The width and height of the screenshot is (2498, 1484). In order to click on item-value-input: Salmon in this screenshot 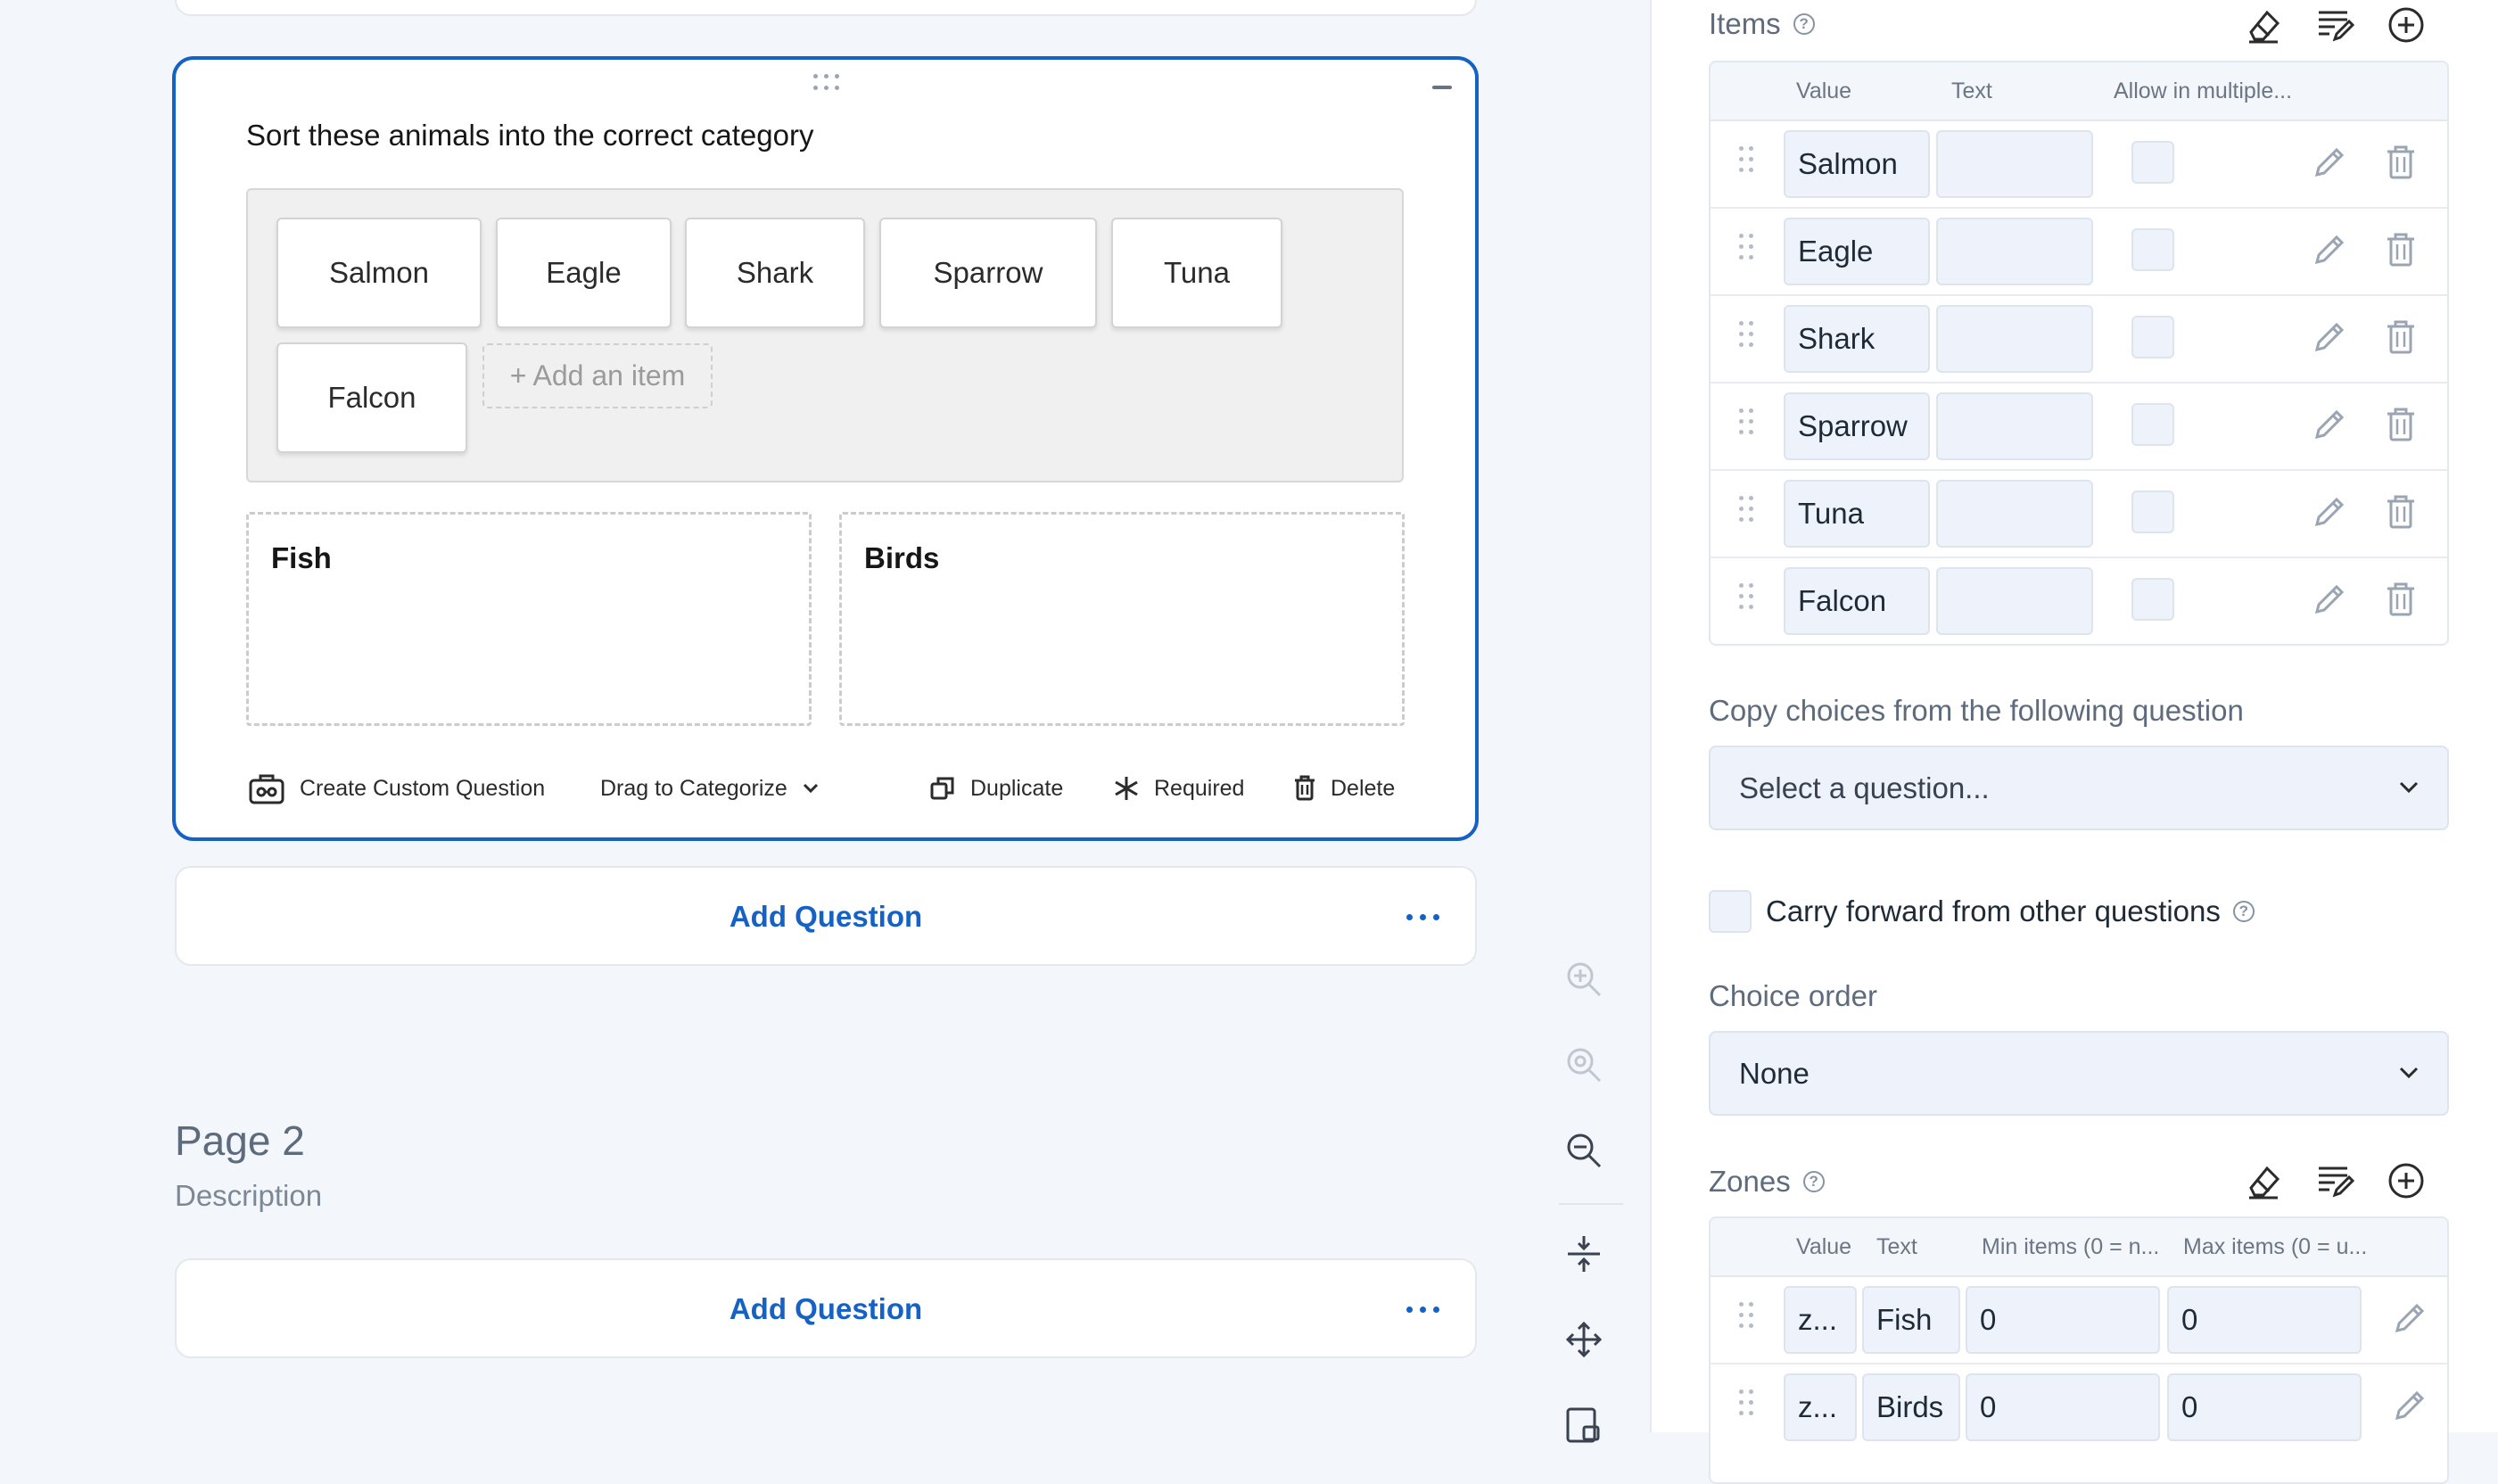, I will do `click(1857, 164)`.